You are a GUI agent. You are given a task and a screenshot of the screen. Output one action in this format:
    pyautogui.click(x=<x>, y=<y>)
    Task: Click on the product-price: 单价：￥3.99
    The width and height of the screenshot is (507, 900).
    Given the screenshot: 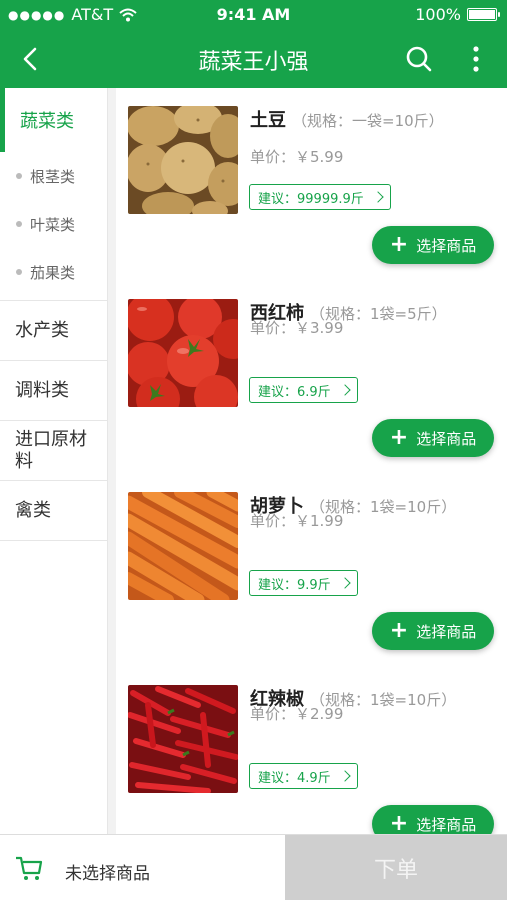 What is the action you would take?
    pyautogui.click(x=297, y=328)
    